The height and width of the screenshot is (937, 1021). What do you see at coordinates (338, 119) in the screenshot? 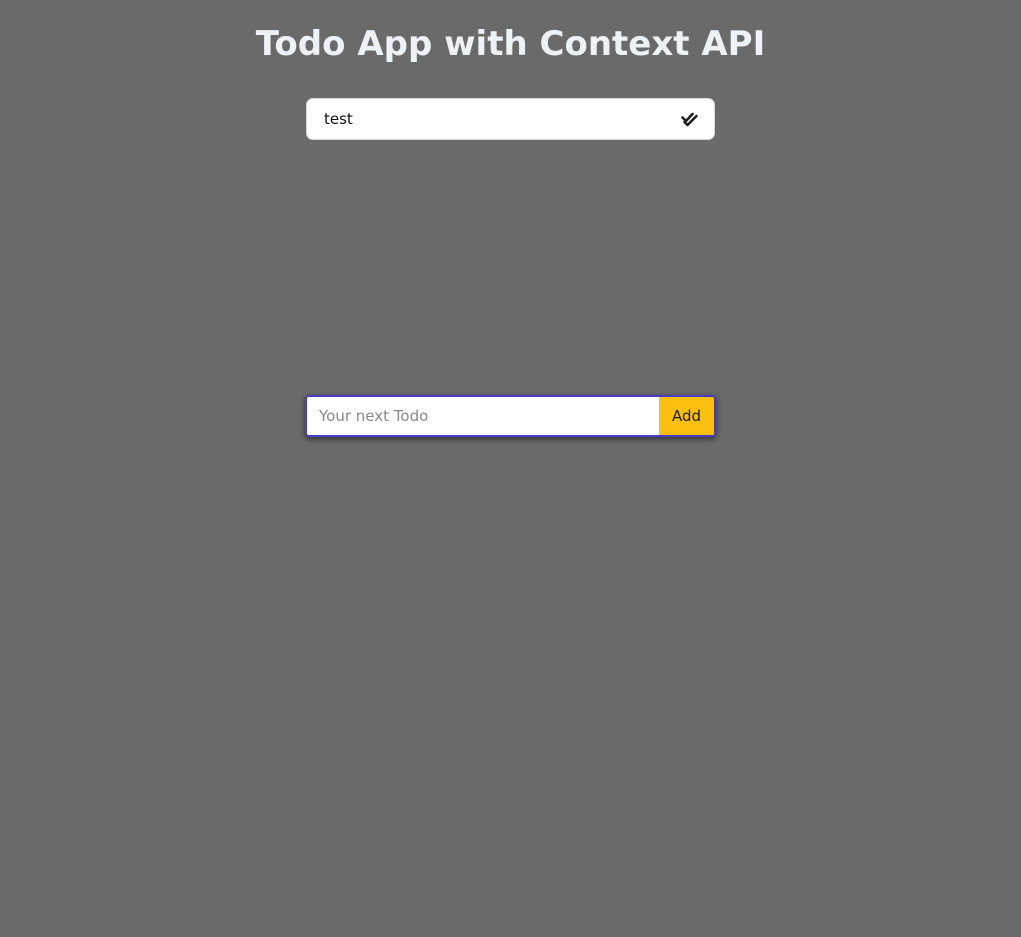
I see `todo-item-text: test` at bounding box center [338, 119].